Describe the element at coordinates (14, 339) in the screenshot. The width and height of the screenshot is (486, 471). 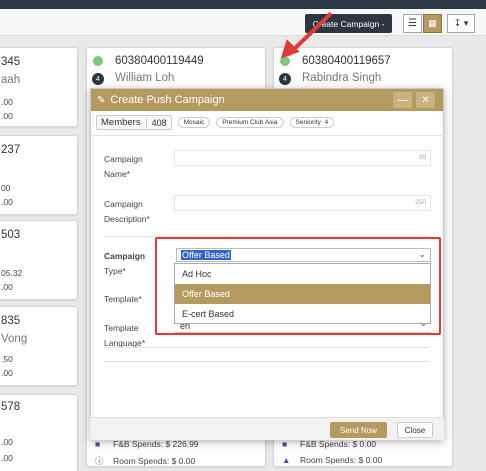
I see `member-name: Vong` at that location.